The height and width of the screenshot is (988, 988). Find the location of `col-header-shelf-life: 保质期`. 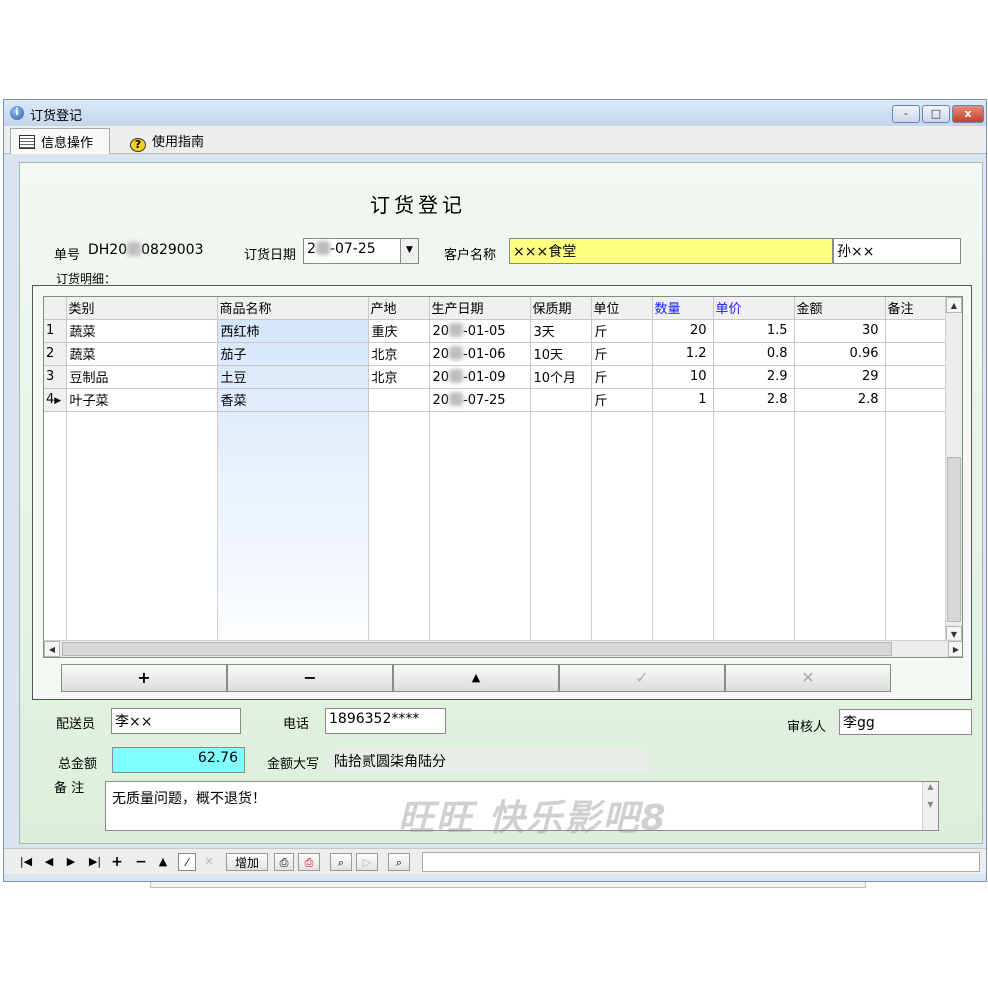

col-header-shelf-life: 保质期 is located at coordinates (561, 308).